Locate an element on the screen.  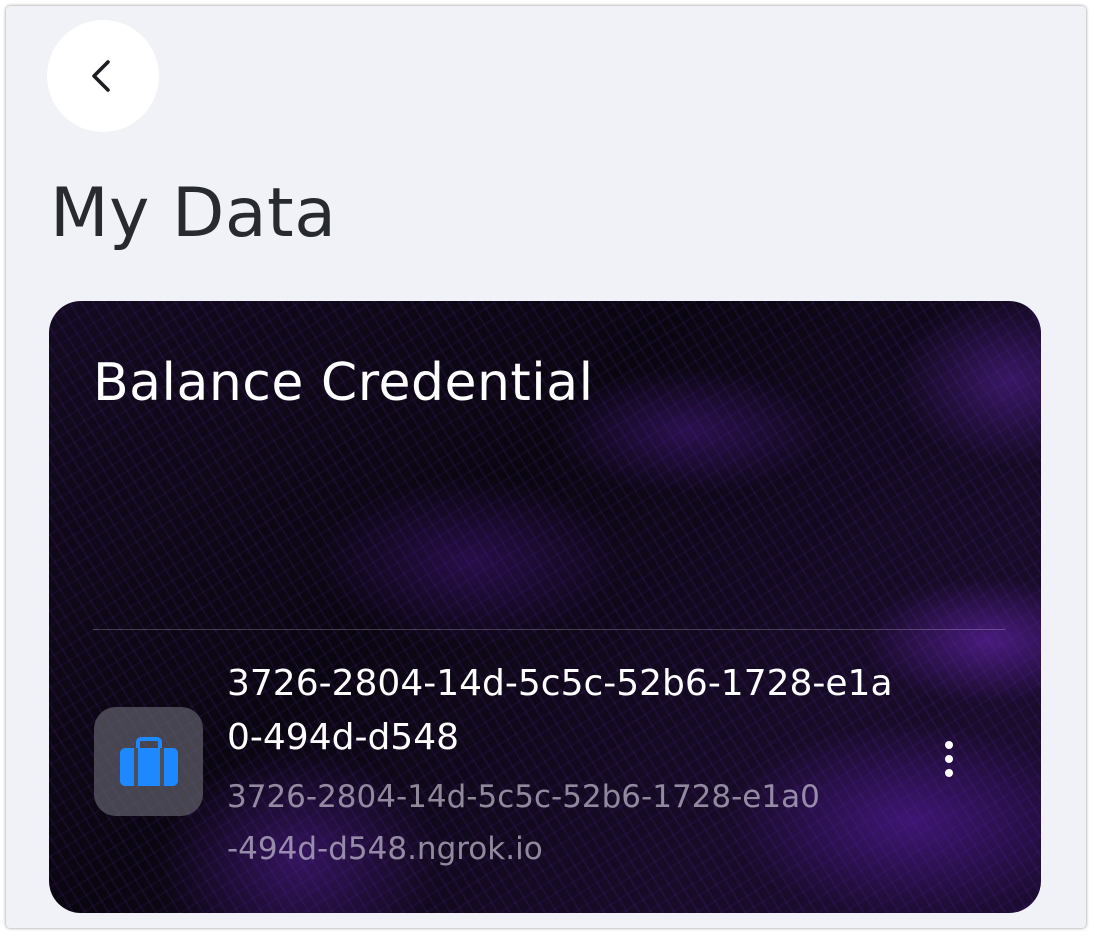
page-title: My Data is located at coordinates (193, 213).